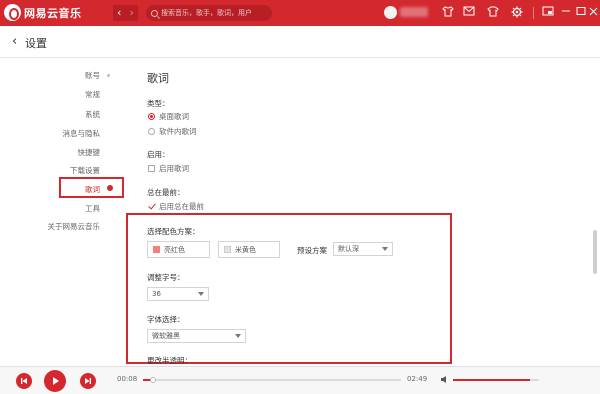 The image size is (600, 394). Describe the element at coordinates (300, 13) in the screenshot. I see `title-bar: 网易云音乐 ‹ ›` at that location.